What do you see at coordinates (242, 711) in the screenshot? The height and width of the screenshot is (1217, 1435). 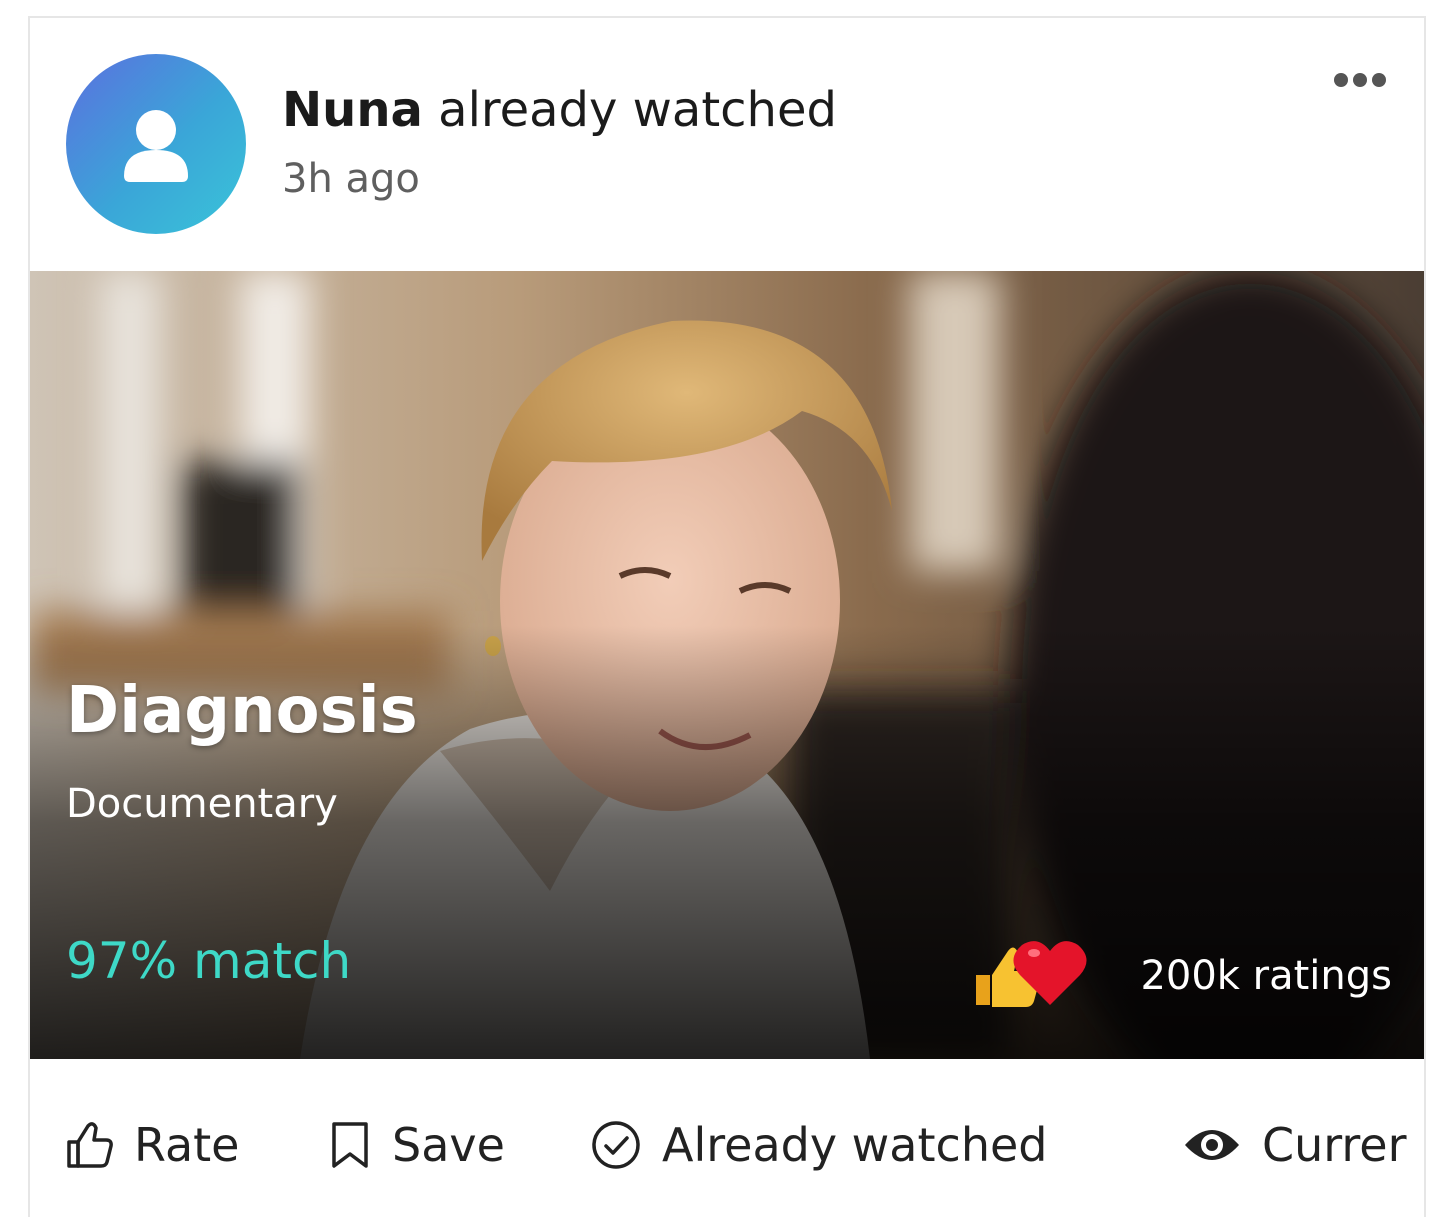 I see `show-title: Diagnosis` at bounding box center [242, 711].